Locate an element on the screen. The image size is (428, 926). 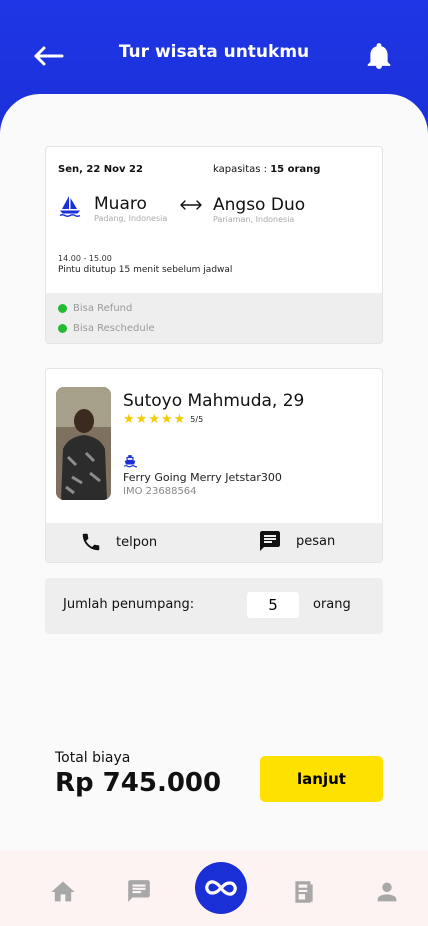
rating-stars: ★ ★ ★ ★ ★ 5/5 is located at coordinates (163, 419).